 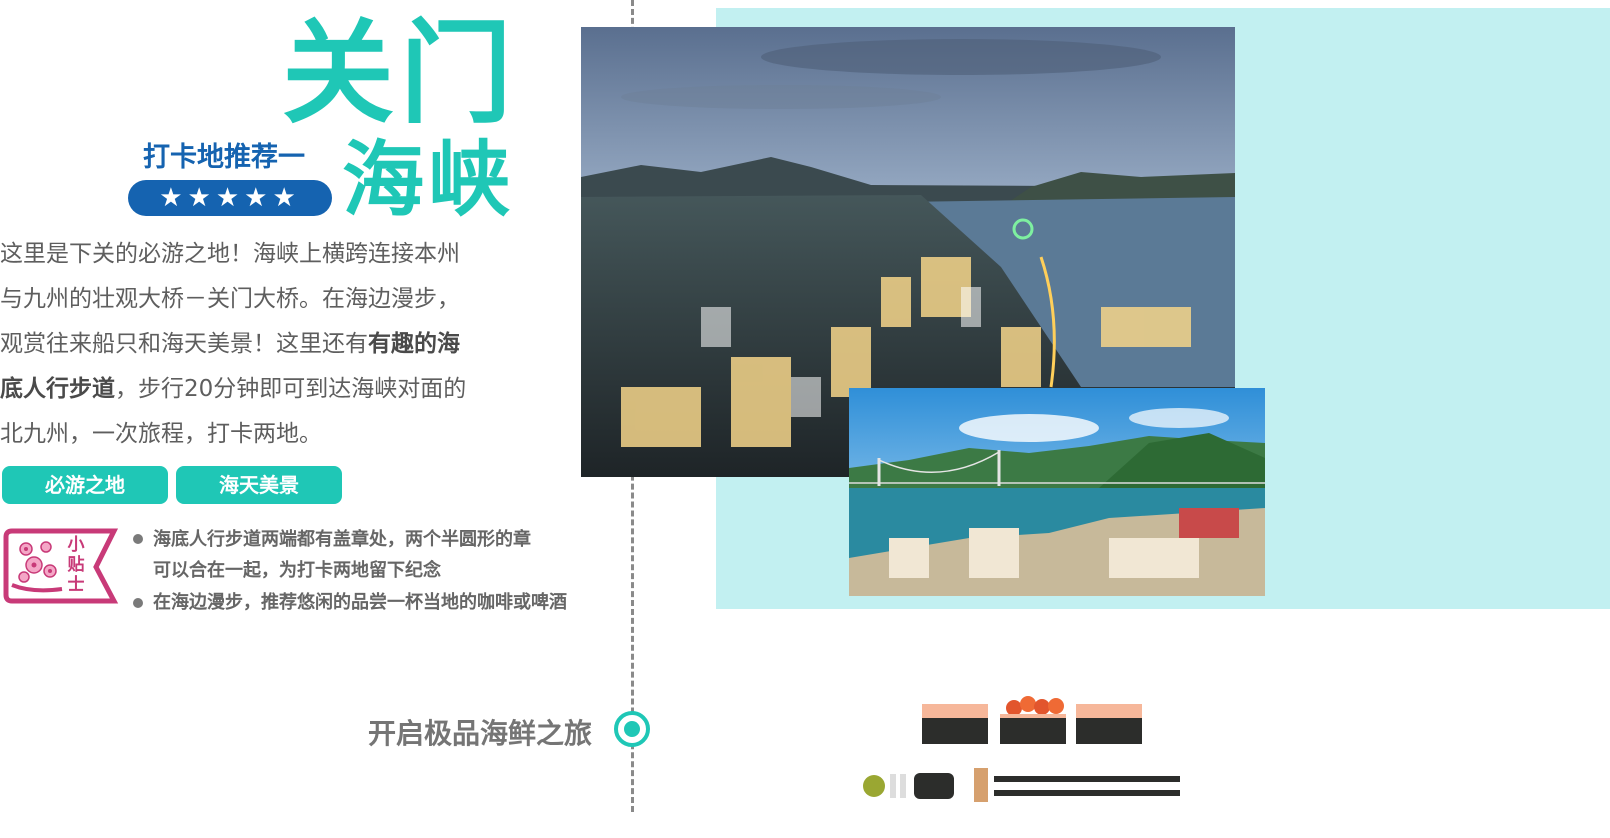 What do you see at coordinates (224, 157) in the screenshot?
I see `recommend-label: 打卡地推荐一` at bounding box center [224, 157].